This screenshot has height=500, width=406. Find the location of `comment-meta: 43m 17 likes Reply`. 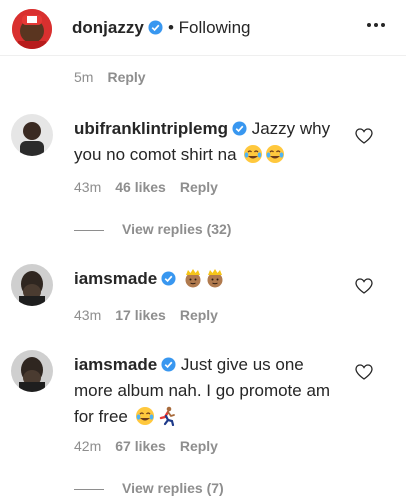

comment-meta: 43m 17 likes Reply is located at coordinates (153, 315).